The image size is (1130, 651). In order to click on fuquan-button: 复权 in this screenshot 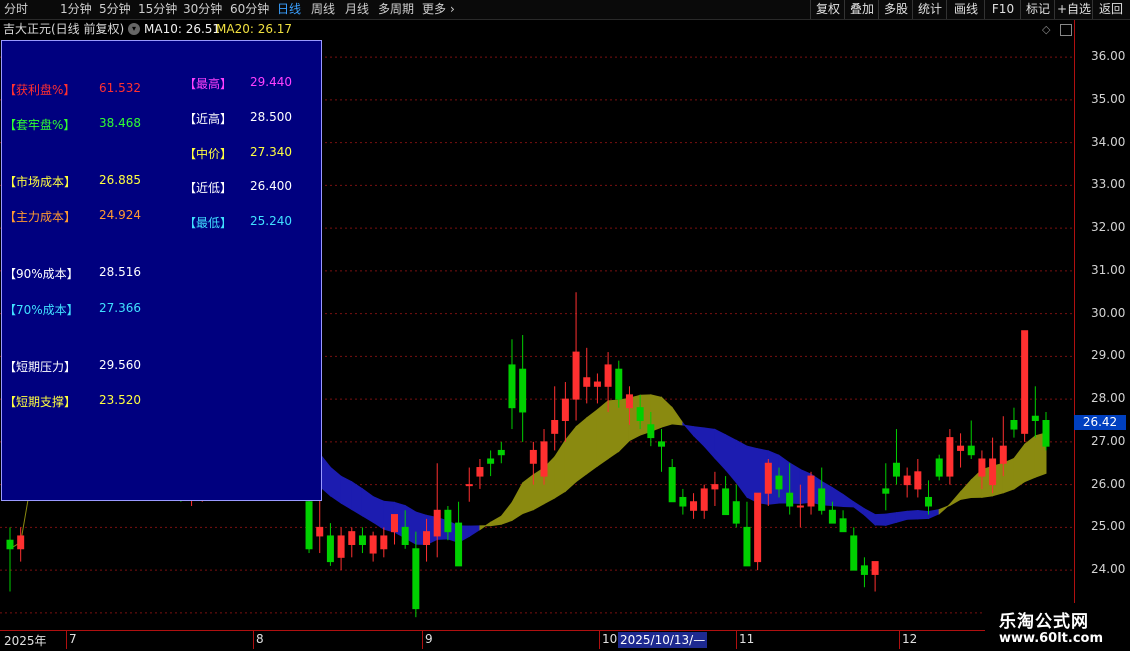, I will do `click(827, 9)`.